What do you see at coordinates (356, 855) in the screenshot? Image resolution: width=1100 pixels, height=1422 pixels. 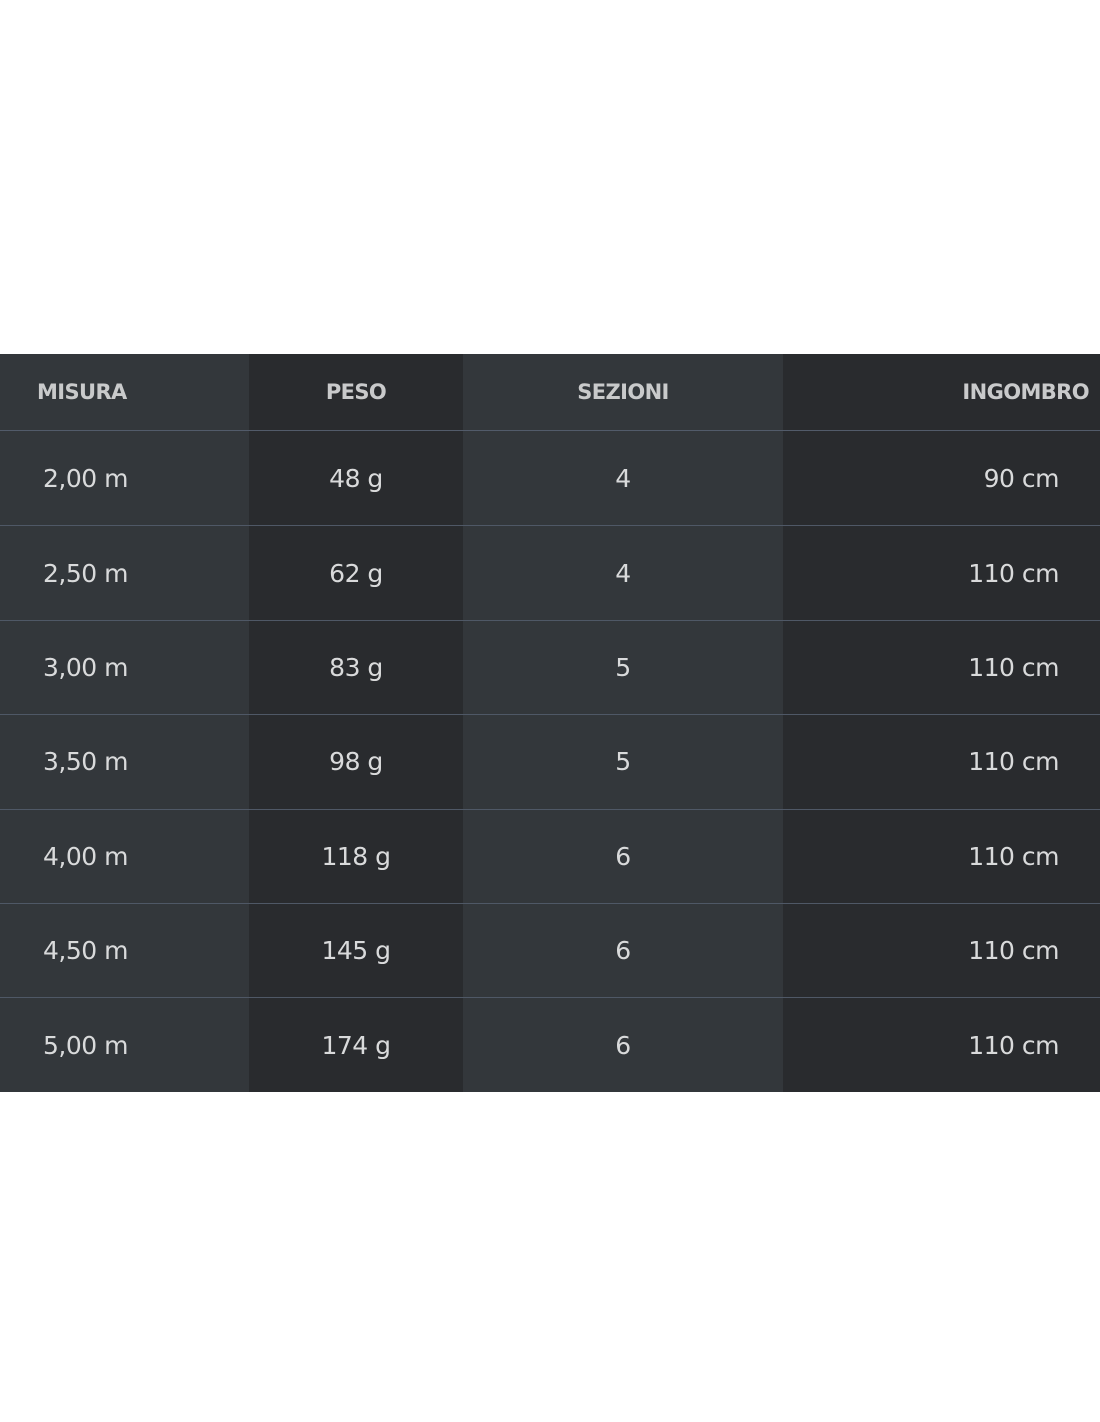 I see `cell-peso: 118 g` at bounding box center [356, 855].